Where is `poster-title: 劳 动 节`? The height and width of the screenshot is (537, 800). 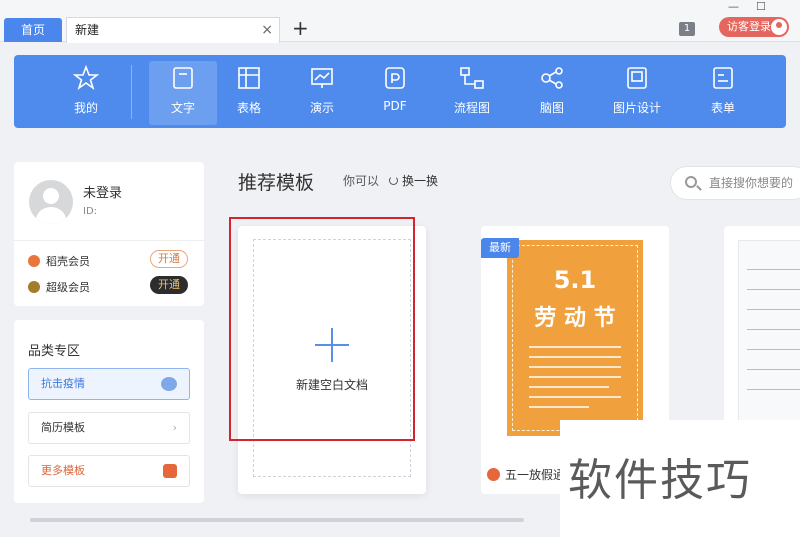
poster-title: 劳 动 节 is located at coordinates (575, 318).